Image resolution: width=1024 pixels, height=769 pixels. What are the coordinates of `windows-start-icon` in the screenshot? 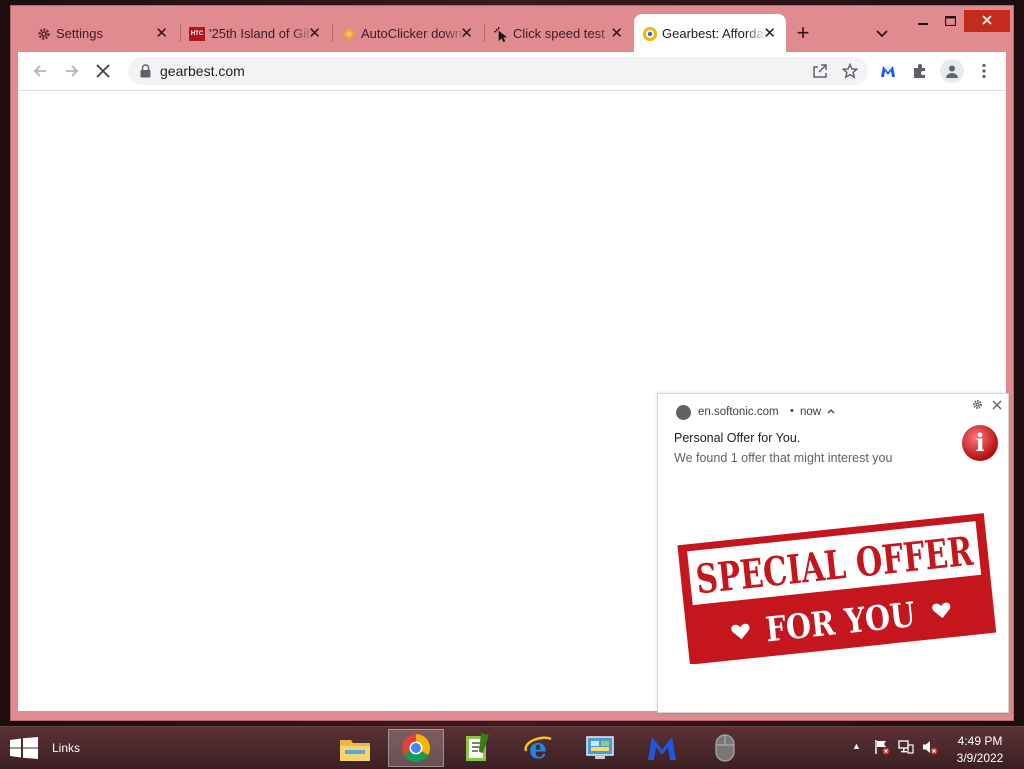 It's located at (24, 748).